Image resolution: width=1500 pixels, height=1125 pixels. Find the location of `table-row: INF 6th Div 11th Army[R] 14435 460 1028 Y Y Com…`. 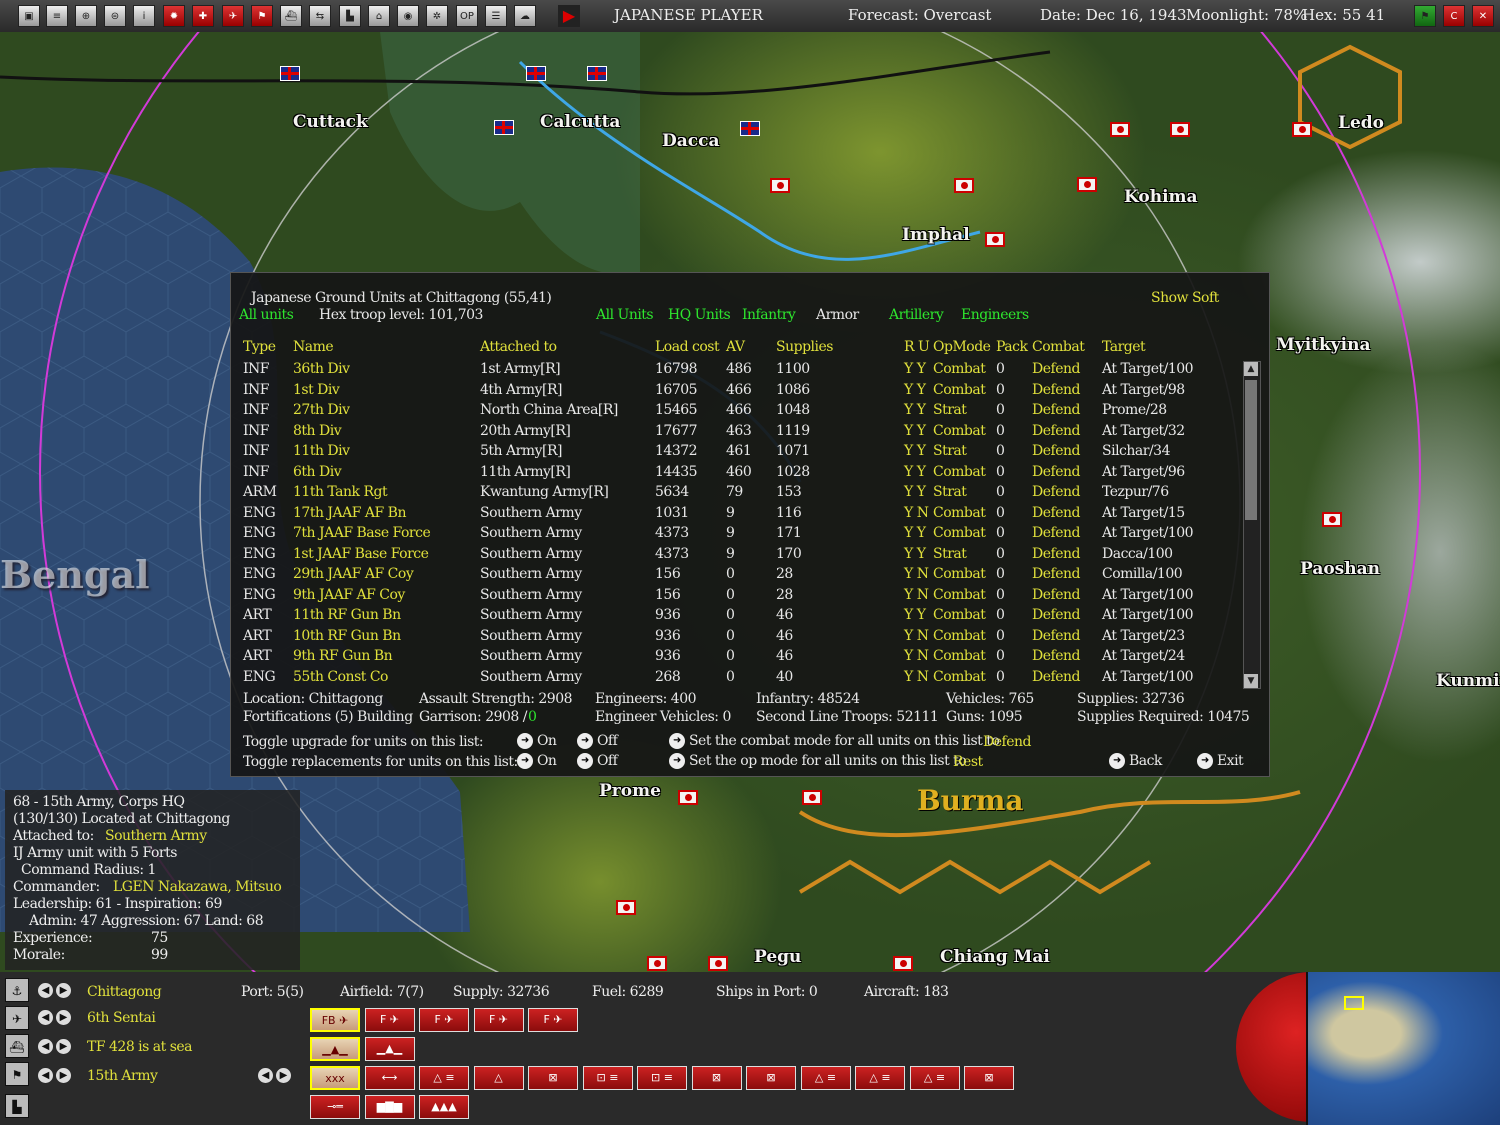

table-row: INF 6th Div 11th Army[R] 14435 460 1028 Y Y Com… is located at coordinates (736, 474).